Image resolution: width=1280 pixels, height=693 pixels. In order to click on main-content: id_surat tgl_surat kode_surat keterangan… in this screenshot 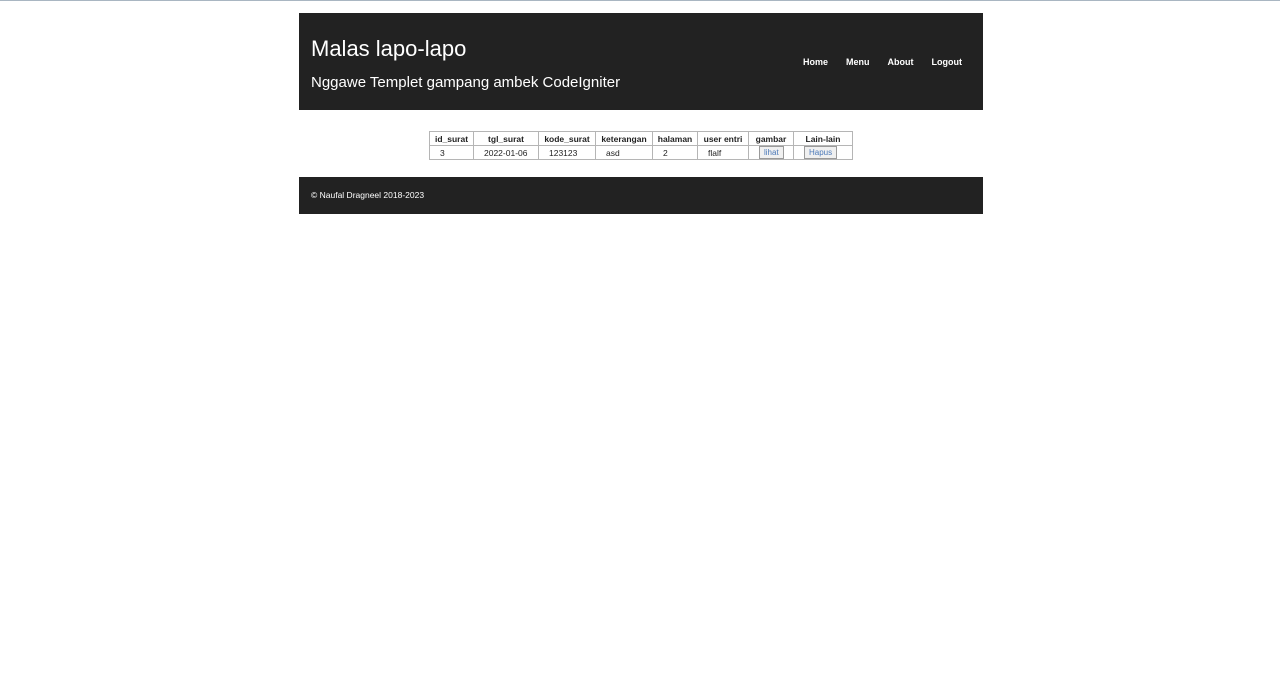, I will do `click(641, 143)`.